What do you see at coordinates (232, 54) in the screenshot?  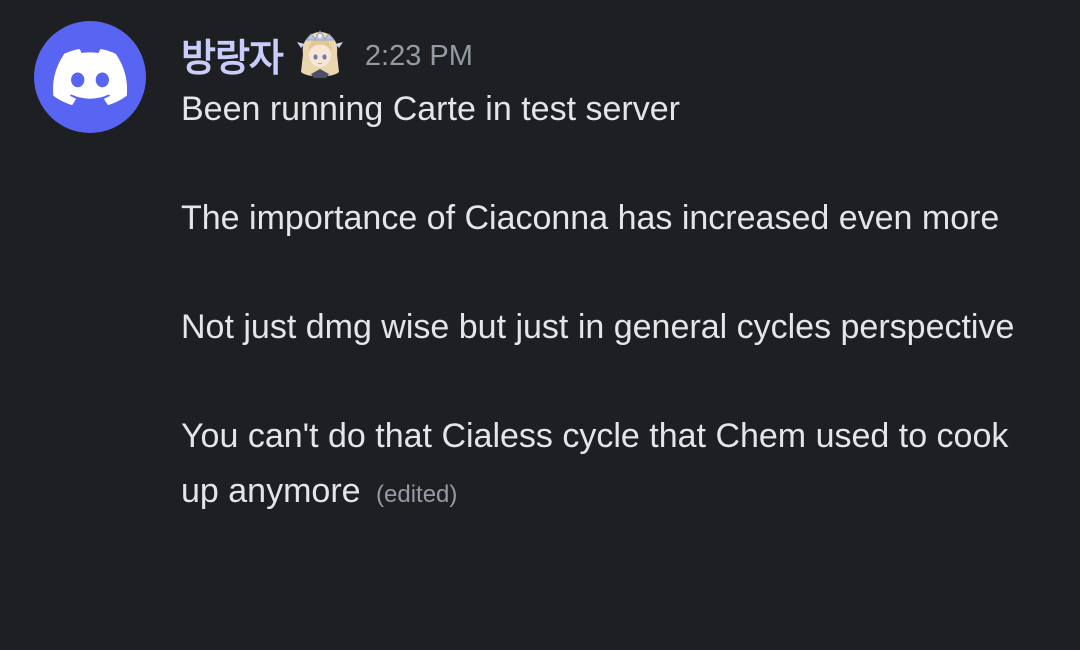 I see `username: 방랑자` at bounding box center [232, 54].